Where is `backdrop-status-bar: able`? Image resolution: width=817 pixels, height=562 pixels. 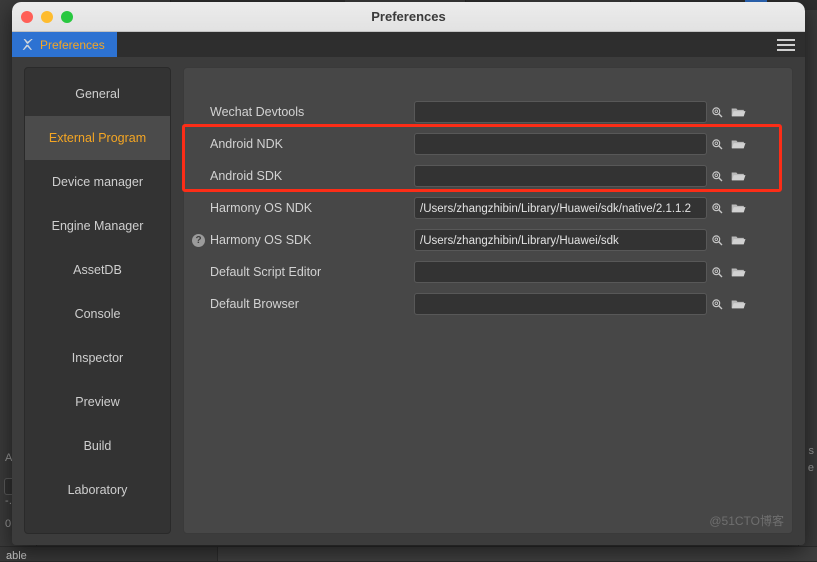
backdrop-status-bar: able is located at coordinates (408, 554).